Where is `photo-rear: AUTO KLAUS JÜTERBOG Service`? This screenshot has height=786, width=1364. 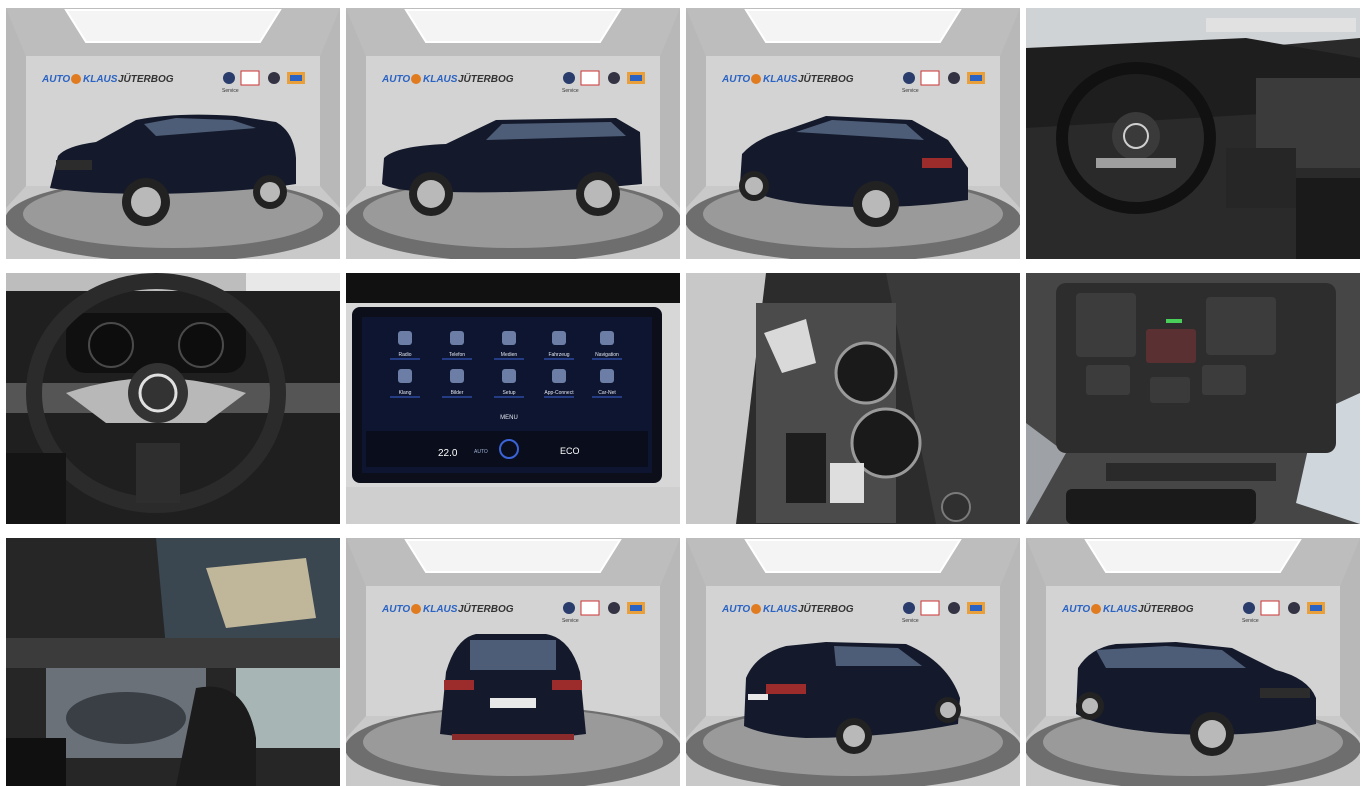 photo-rear: AUTO KLAUS JÜTERBOG Service is located at coordinates (513, 662).